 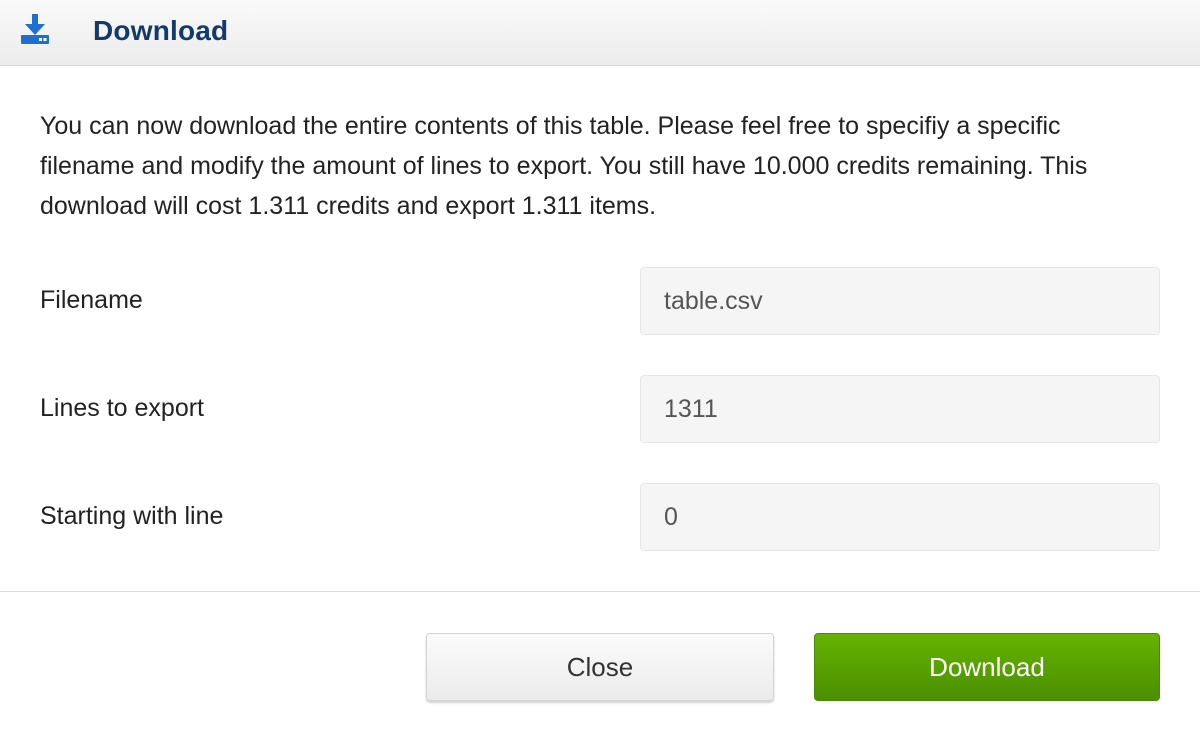 What do you see at coordinates (600, 667) in the screenshot?
I see `close-button: Close` at bounding box center [600, 667].